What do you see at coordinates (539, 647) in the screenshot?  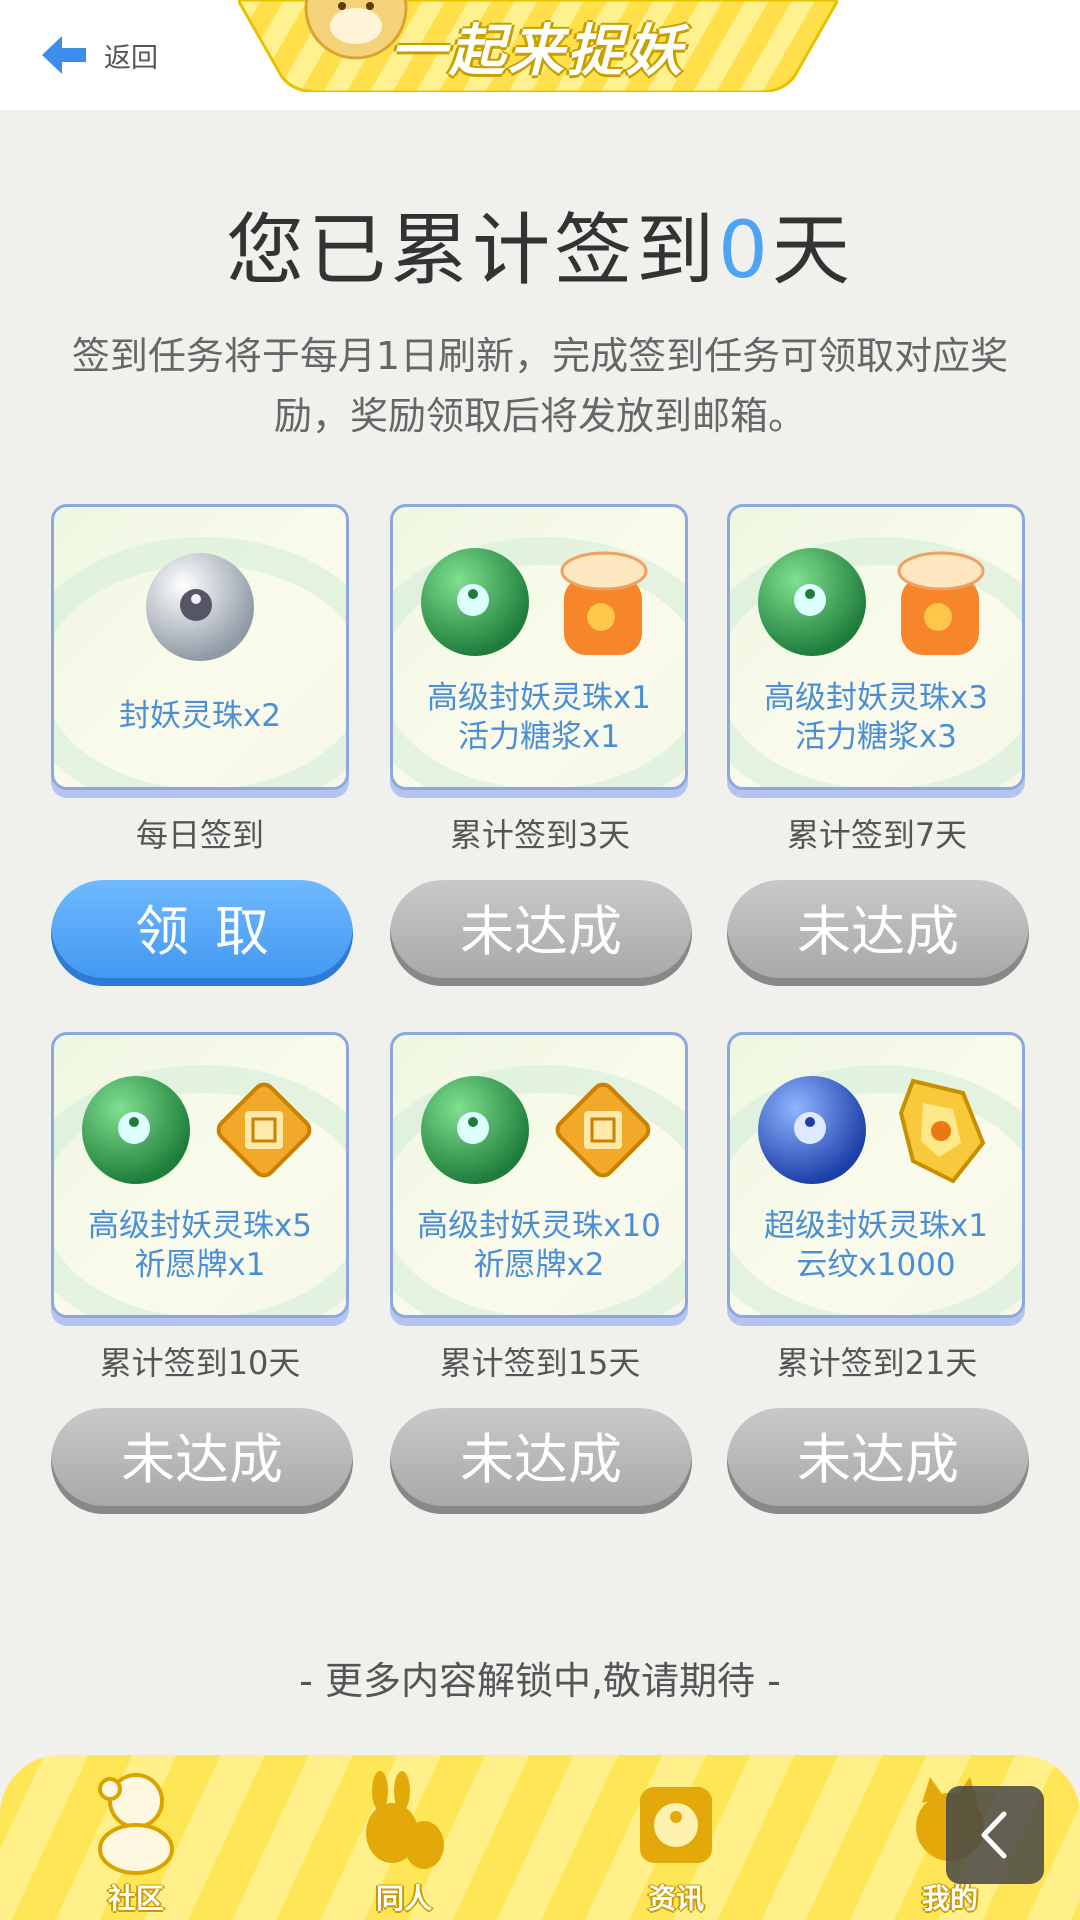 I see `reward-card-3days: 高级封妖灵珠x1 活力糖浆x1` at bounding box center [539, 647].